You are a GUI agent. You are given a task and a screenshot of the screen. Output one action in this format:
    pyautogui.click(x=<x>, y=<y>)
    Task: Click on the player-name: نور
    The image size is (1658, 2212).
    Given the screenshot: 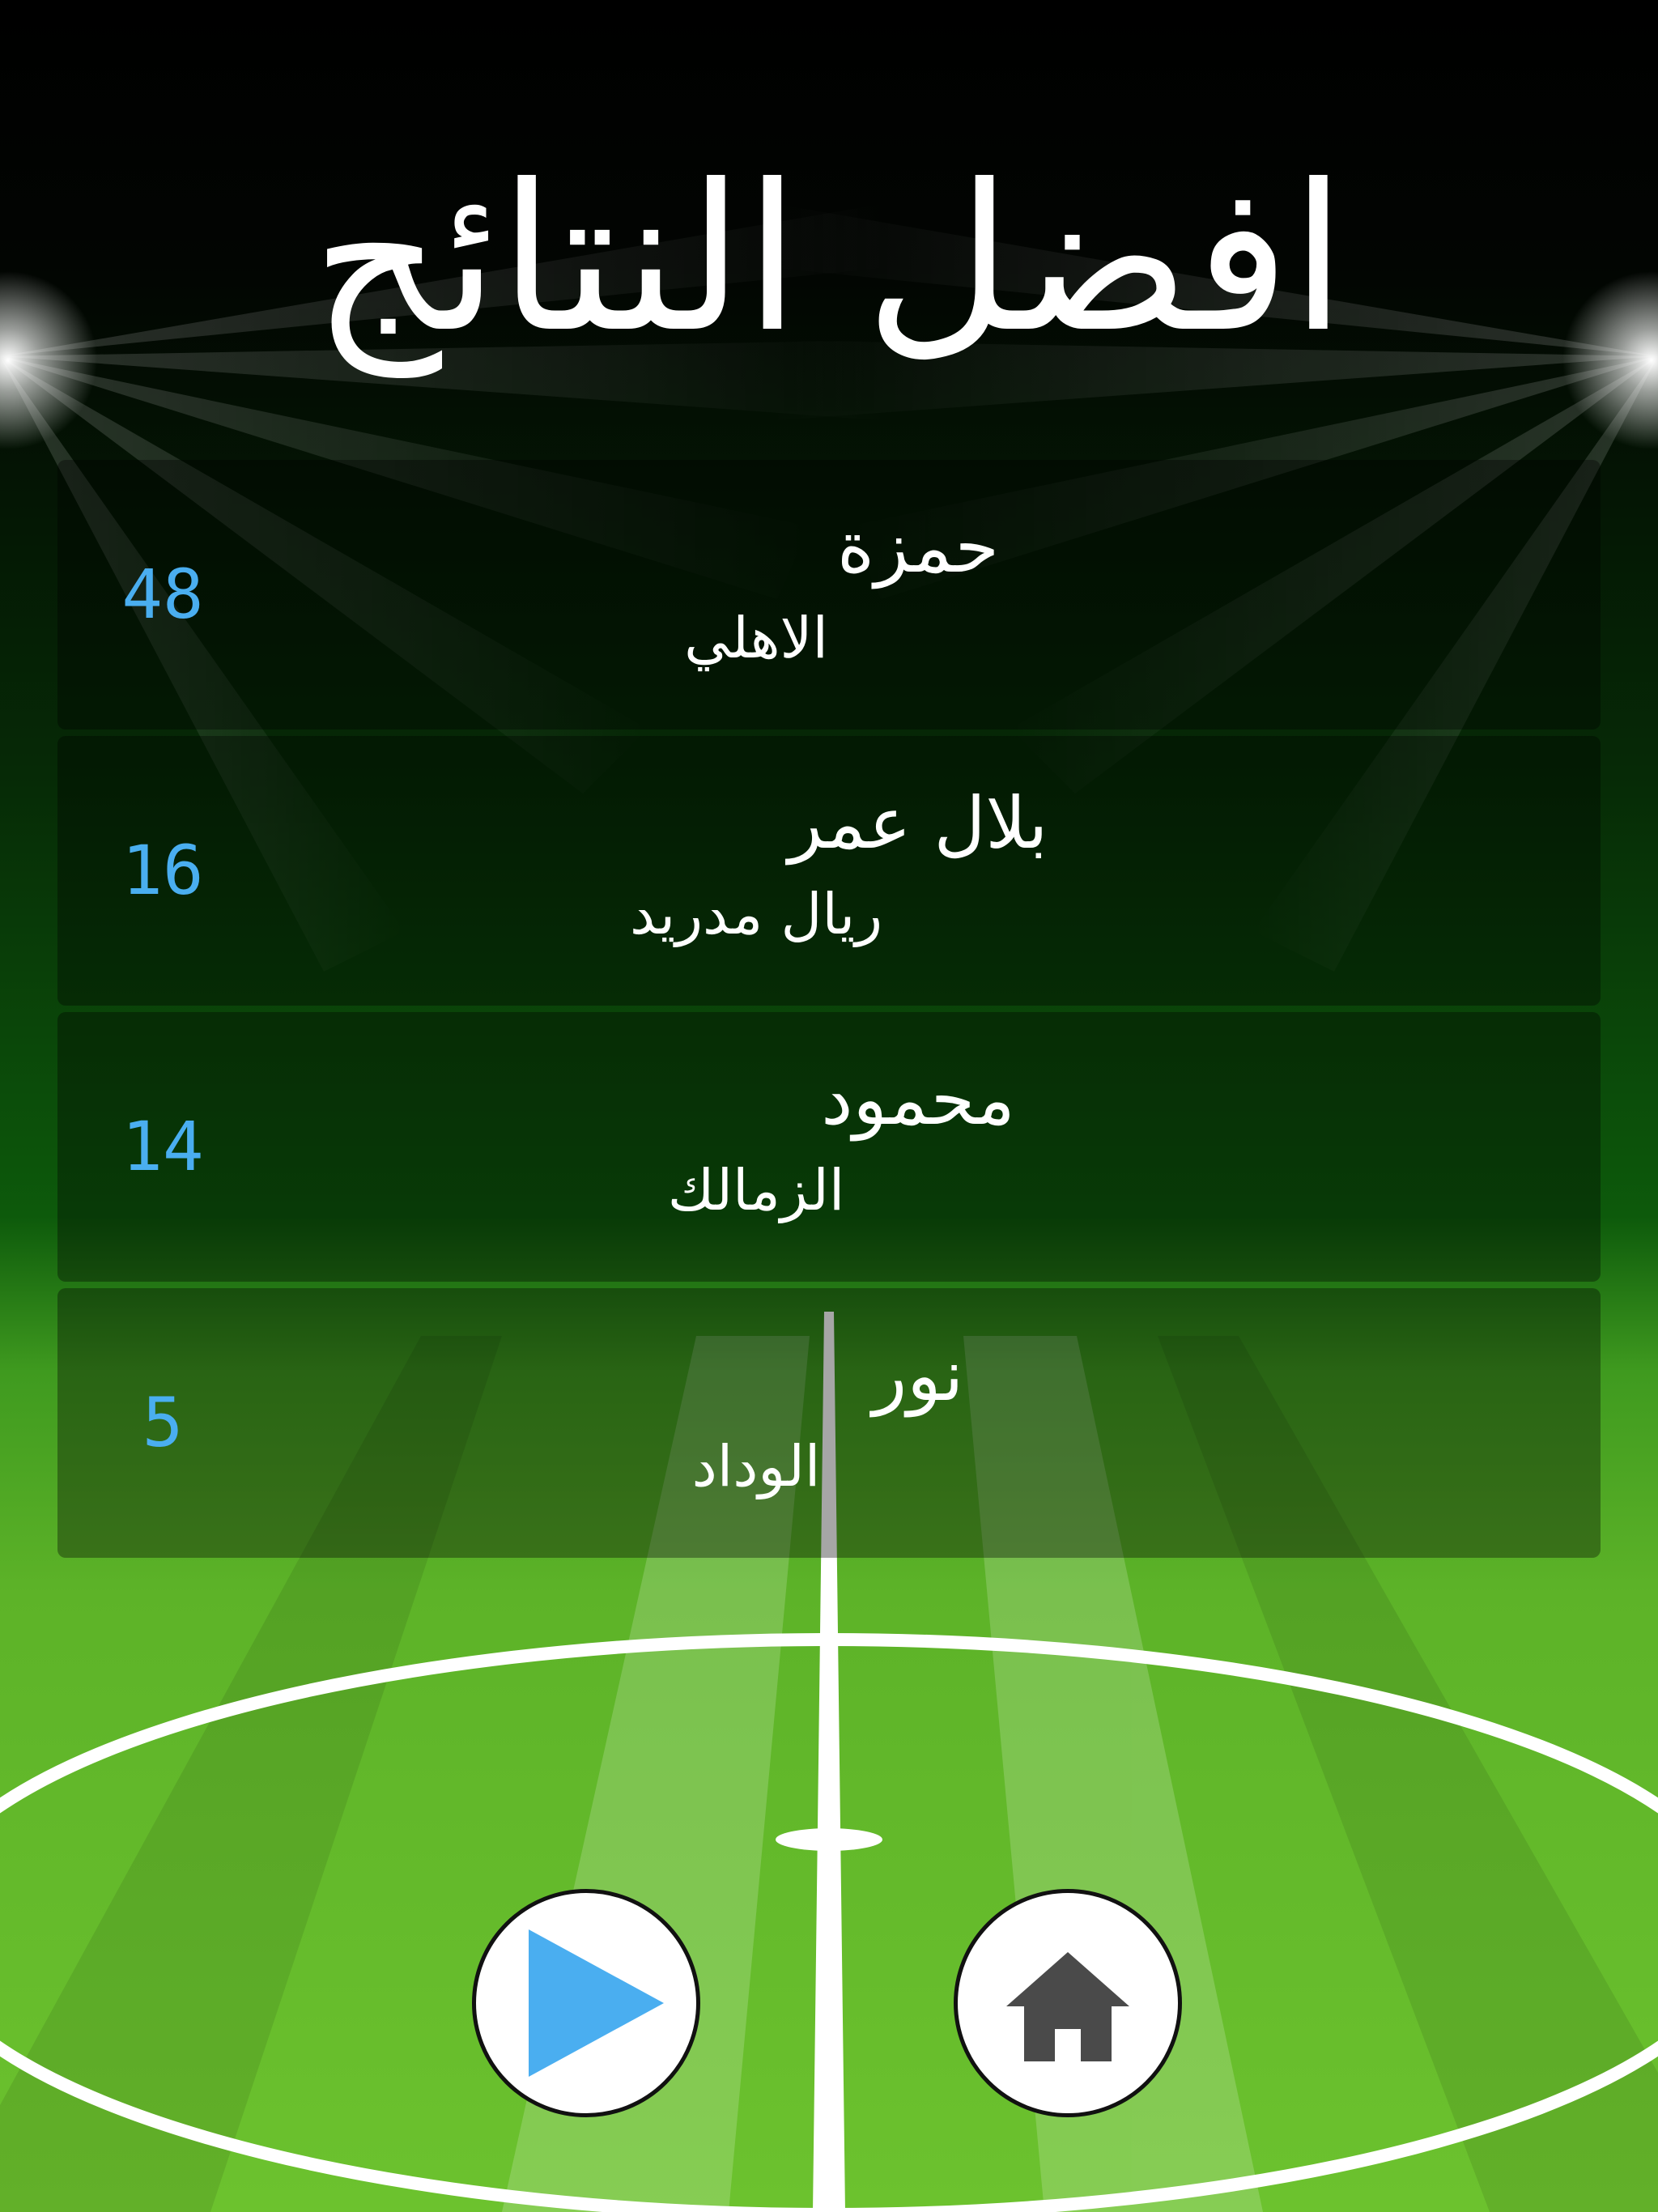 What is the action you would take?
    pyautogui.click(x=918, y=1376)
    